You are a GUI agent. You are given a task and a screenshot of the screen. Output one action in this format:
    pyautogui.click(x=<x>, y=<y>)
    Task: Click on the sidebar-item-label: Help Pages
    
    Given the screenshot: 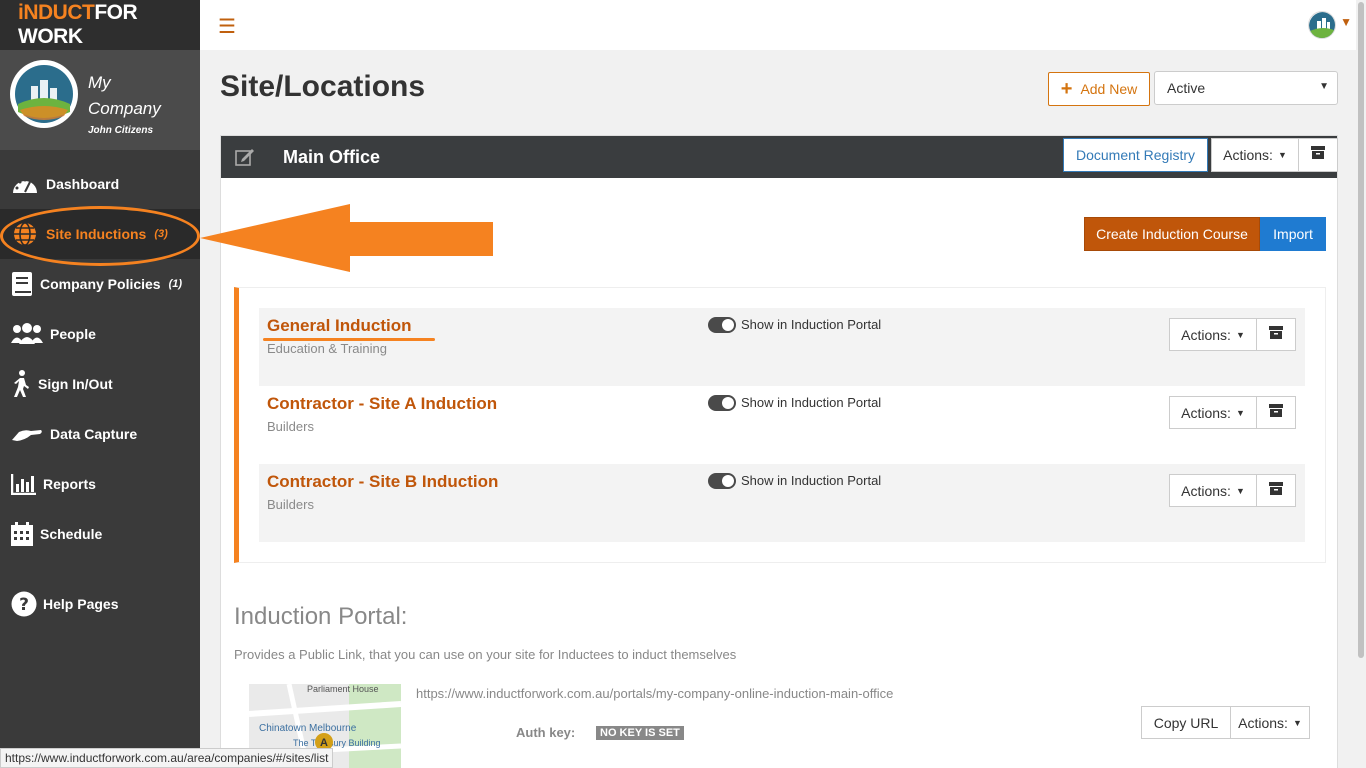 What is the action you would take?
    pyautogui.click(x=81, y=604)
    